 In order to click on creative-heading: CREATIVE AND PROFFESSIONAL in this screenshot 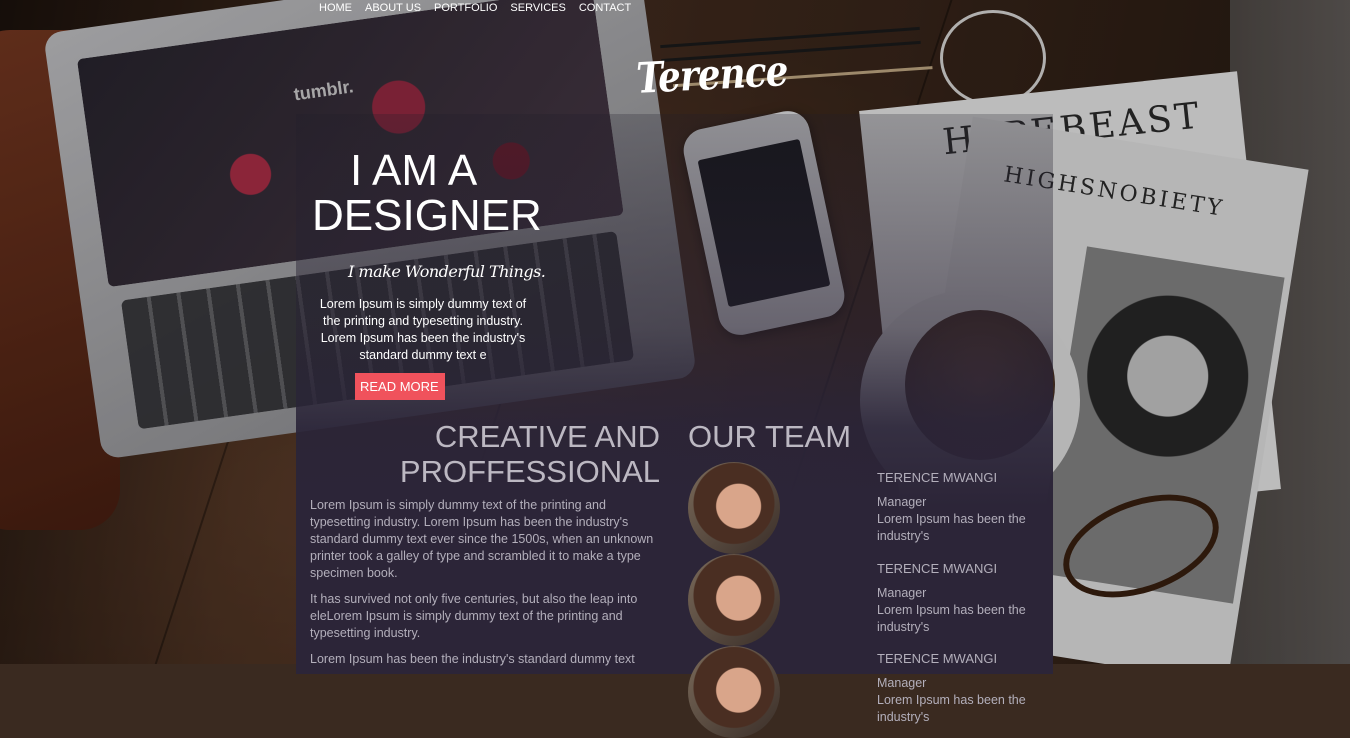, I will do `click(510, 454)`.